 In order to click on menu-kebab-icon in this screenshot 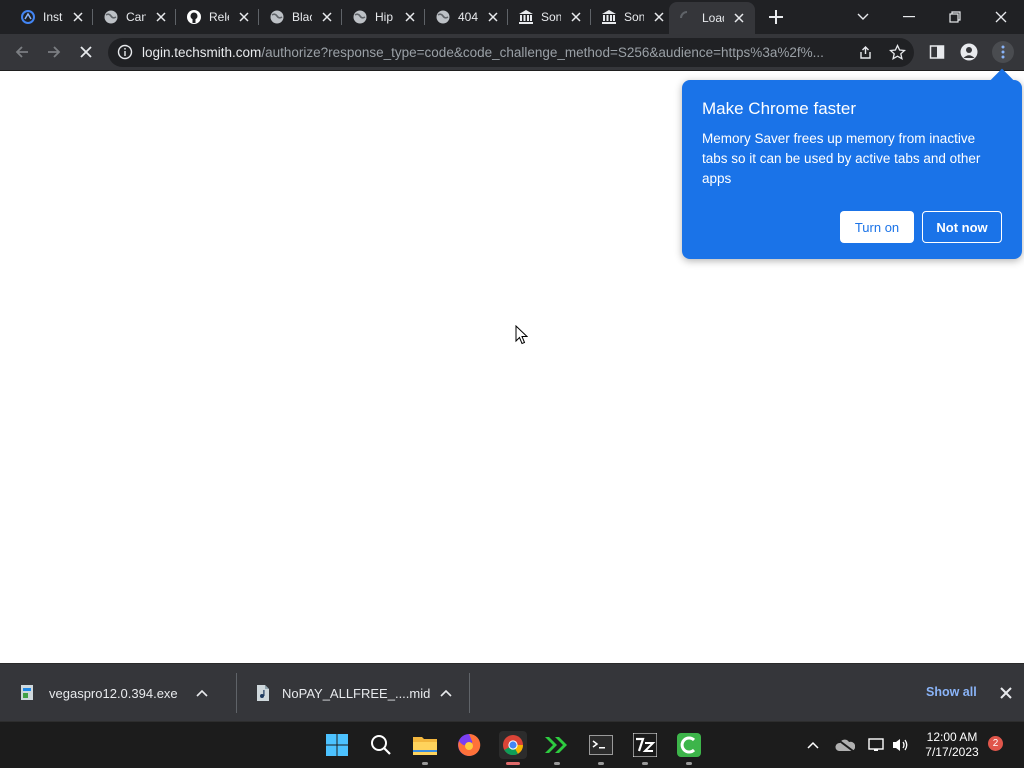, I will do `click(1003, 52)`.